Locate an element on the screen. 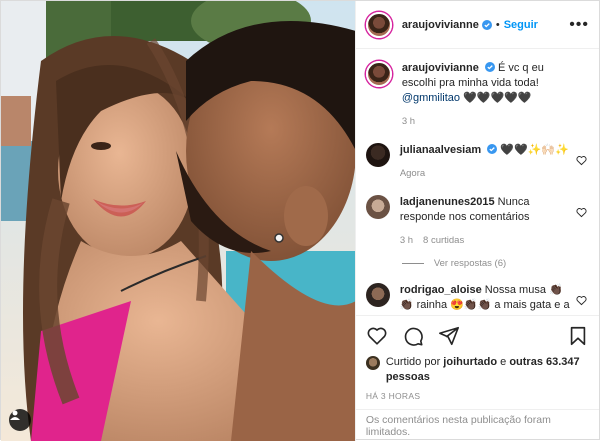  follow-button: Seguir is located at coordinates (521, 25).